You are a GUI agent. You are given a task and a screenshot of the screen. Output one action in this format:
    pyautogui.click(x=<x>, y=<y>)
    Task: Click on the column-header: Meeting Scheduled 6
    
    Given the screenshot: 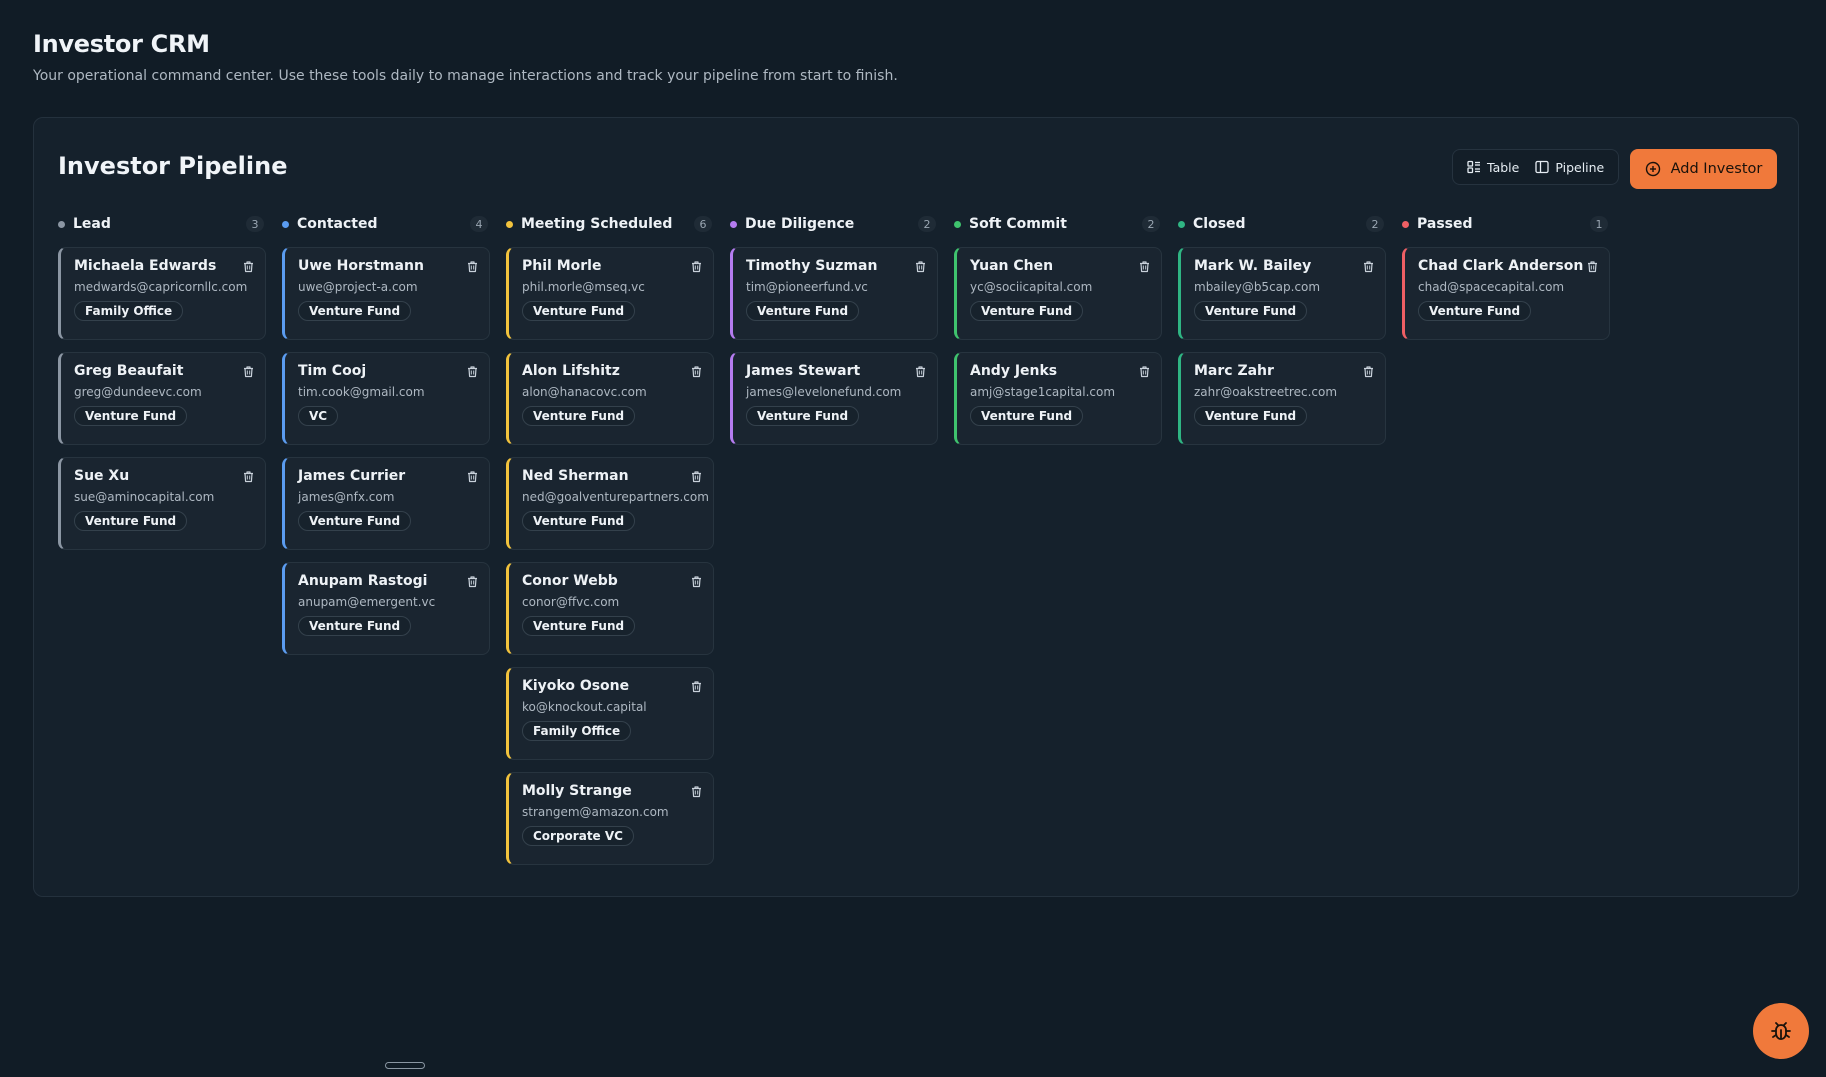 What is the action you would take?
    pyautogui.click(x=610, y=224)
    